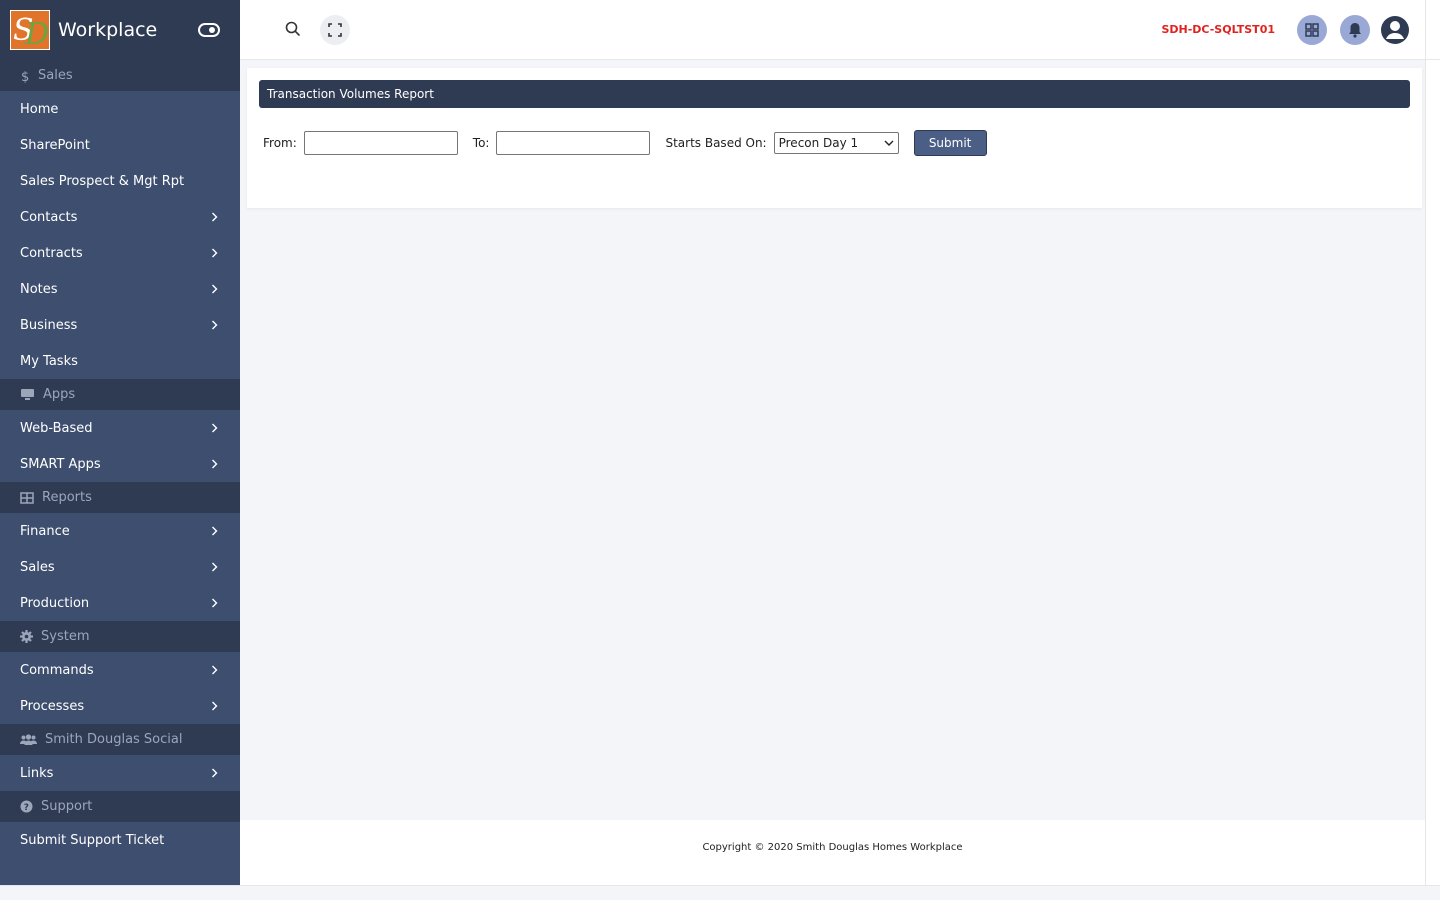 This screenshot has height=900, width=1440. I want to click on sidebar-item-finance: Finance, so click(120, 531).